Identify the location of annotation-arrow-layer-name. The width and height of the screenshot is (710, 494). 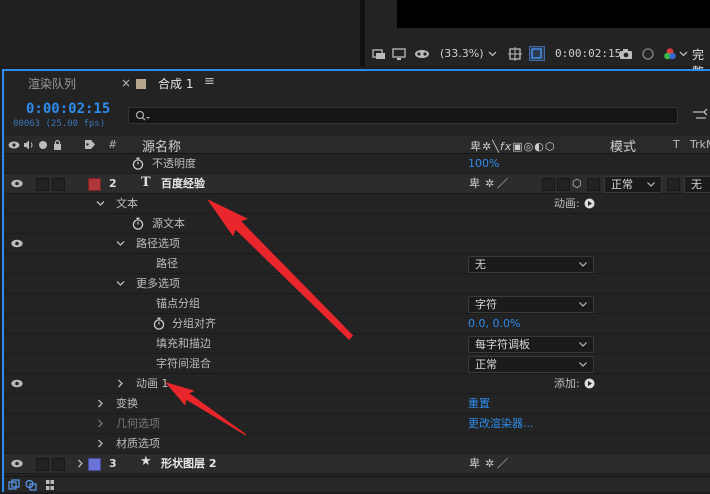
(280, 269).